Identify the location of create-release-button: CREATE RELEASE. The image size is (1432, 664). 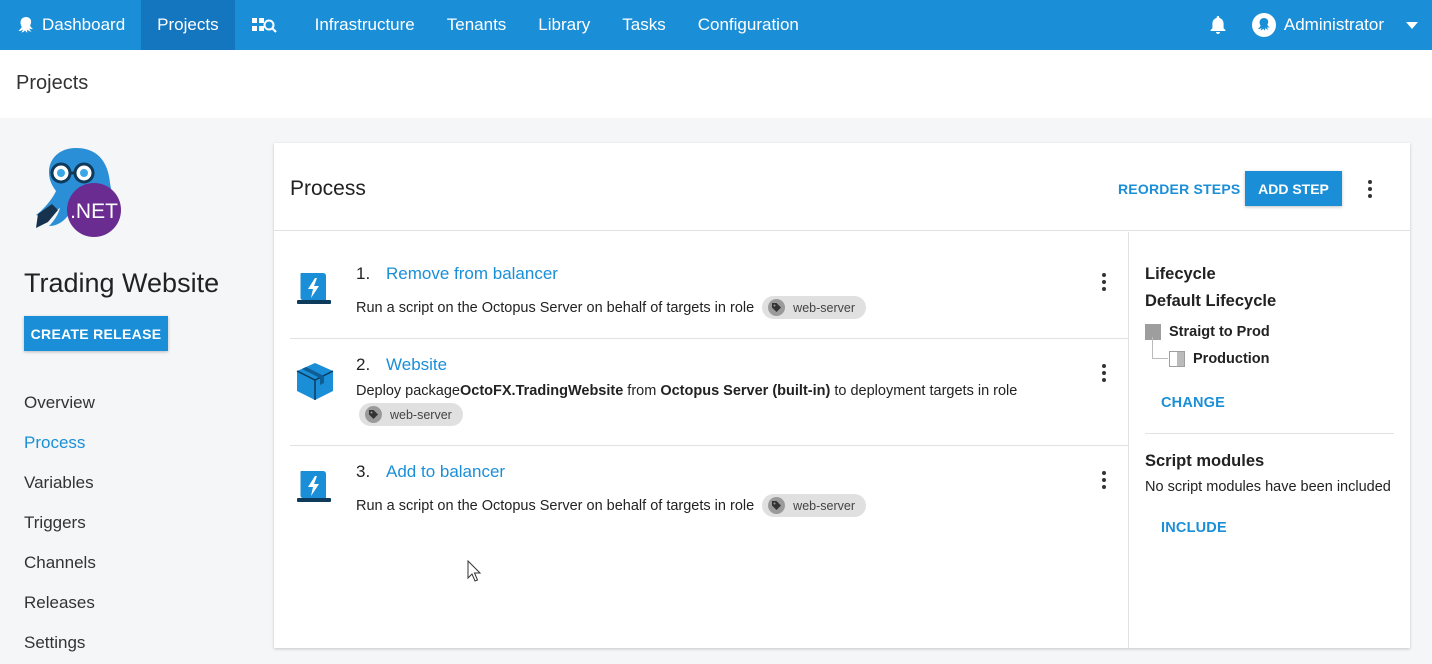
(96, 333).